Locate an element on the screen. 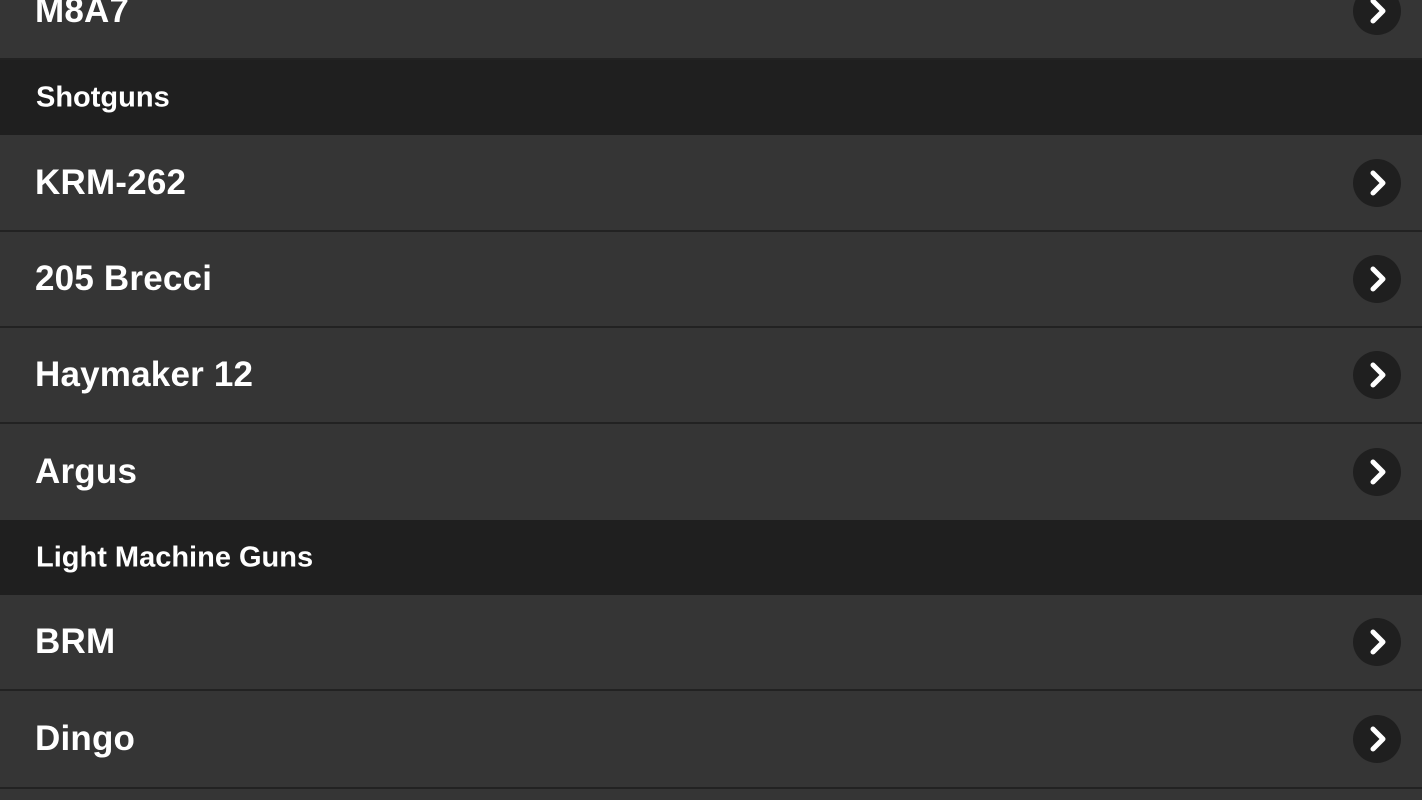 The height and width of the screenshot is (800, 1422). list-item-brm: BRM is located at coordinates (711, 643).